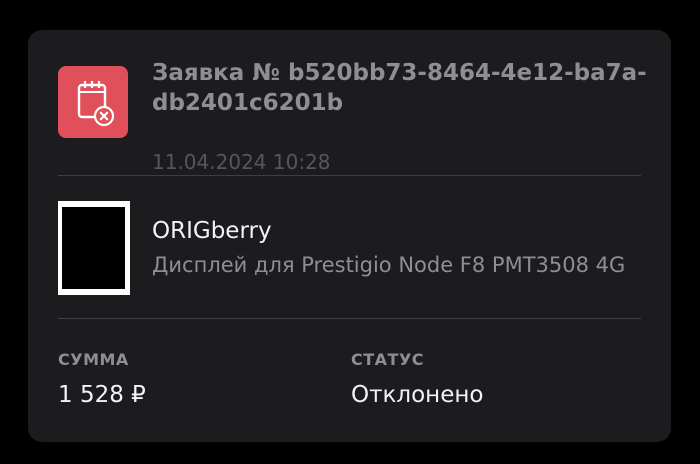 The height and width of the screenshot is (464, 700). I want to click on product-brand: ORIGberry, so click(212, 231).